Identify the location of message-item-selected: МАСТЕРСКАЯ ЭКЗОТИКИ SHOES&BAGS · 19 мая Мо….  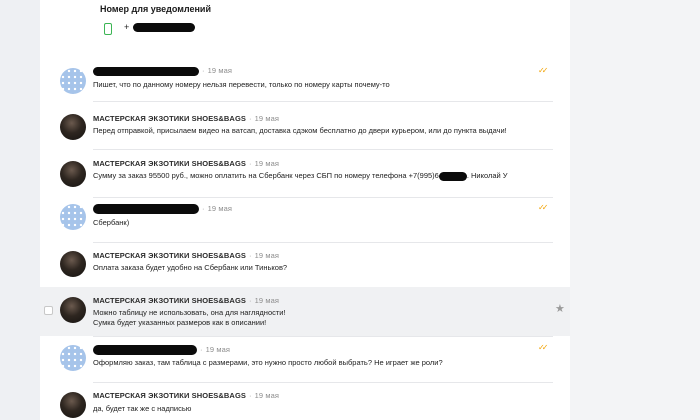
(305, 311).